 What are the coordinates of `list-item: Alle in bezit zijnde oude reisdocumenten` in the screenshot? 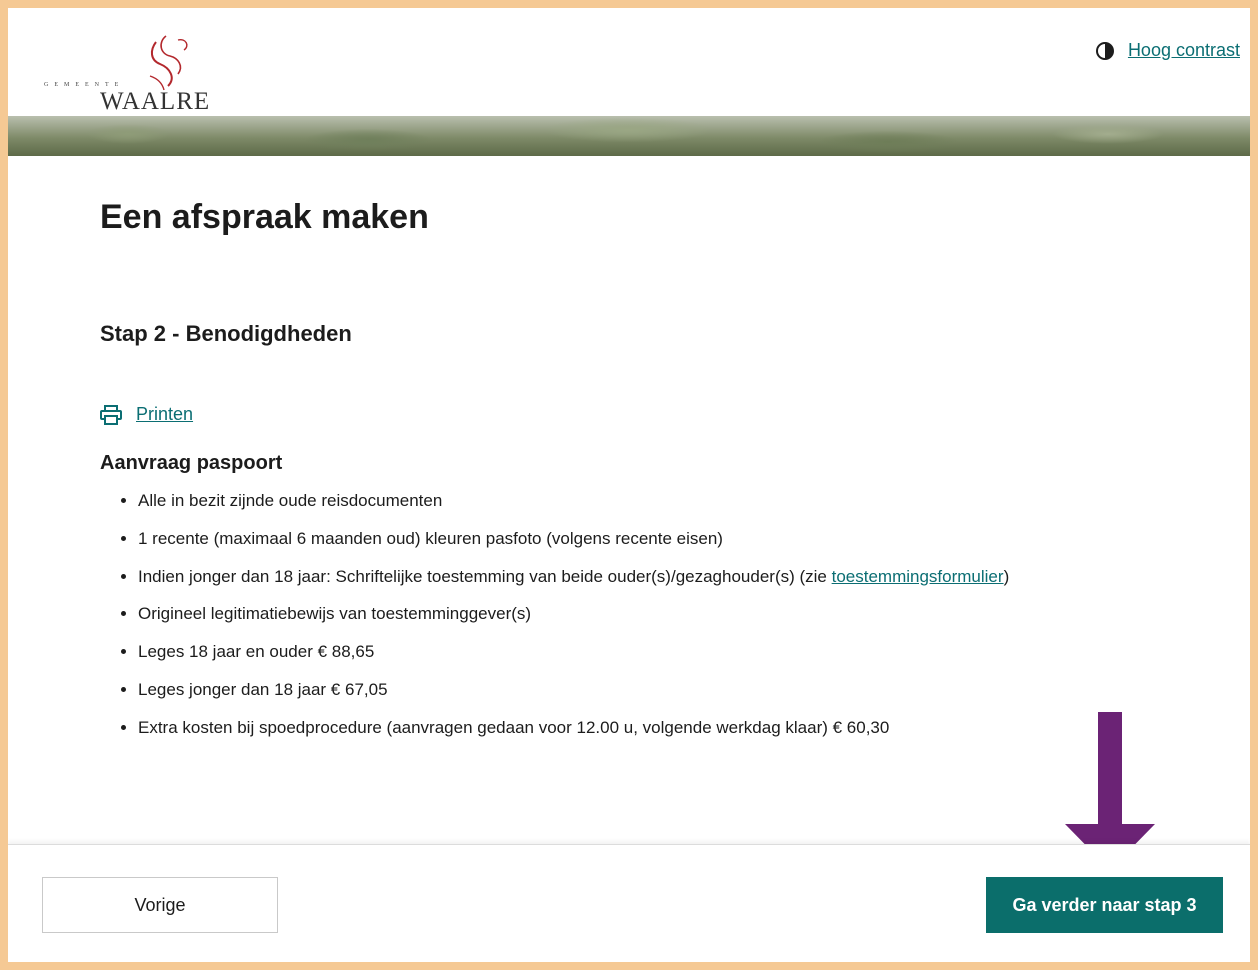 It's located at (688, 501).